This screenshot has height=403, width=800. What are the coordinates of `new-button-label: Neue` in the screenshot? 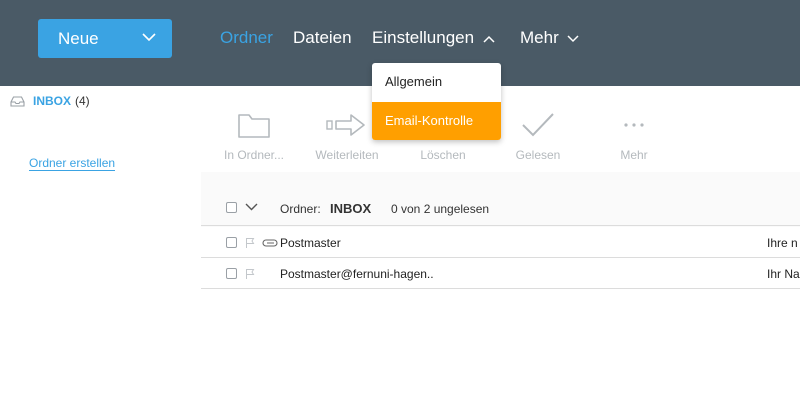 It's located at (78, 38).